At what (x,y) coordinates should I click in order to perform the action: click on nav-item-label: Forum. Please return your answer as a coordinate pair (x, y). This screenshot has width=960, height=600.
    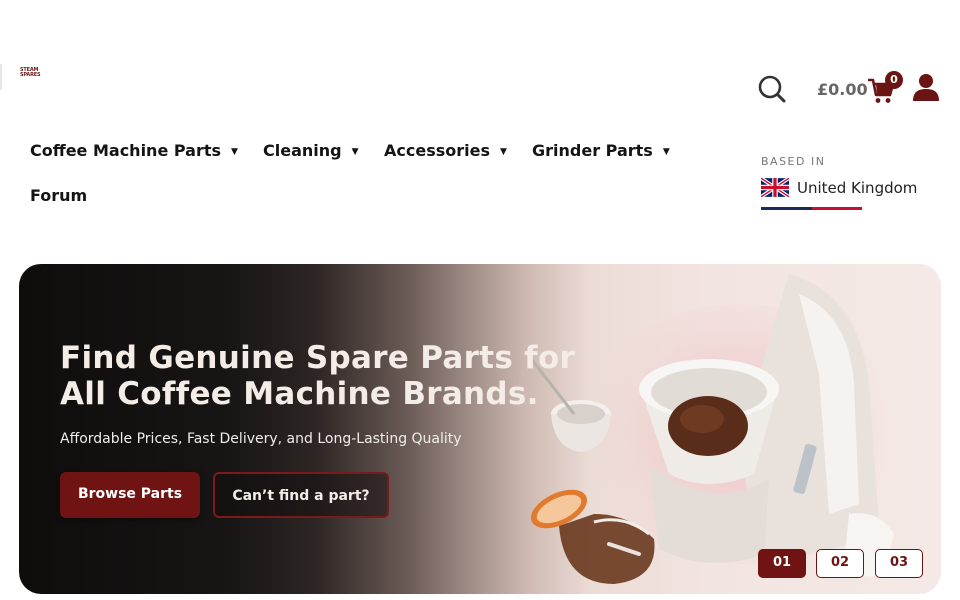
    Looking at the image, I should click on (59, 195).